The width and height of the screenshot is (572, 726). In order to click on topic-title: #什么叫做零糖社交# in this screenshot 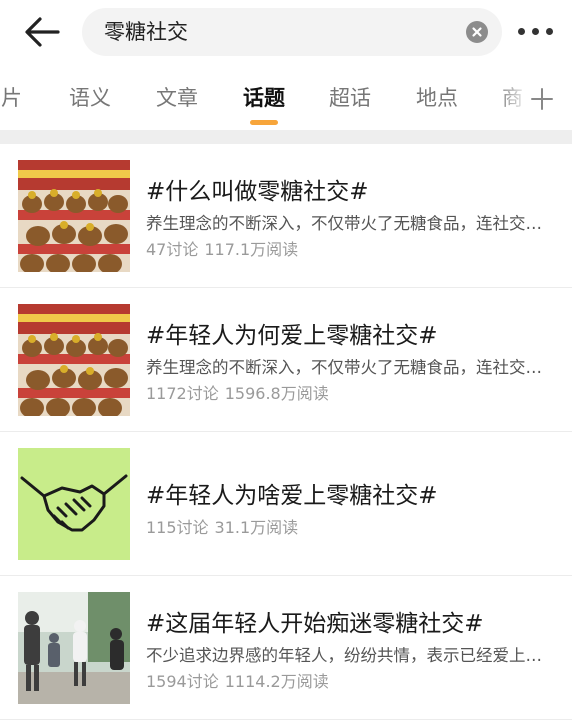, I will do `click(257, 192)`.